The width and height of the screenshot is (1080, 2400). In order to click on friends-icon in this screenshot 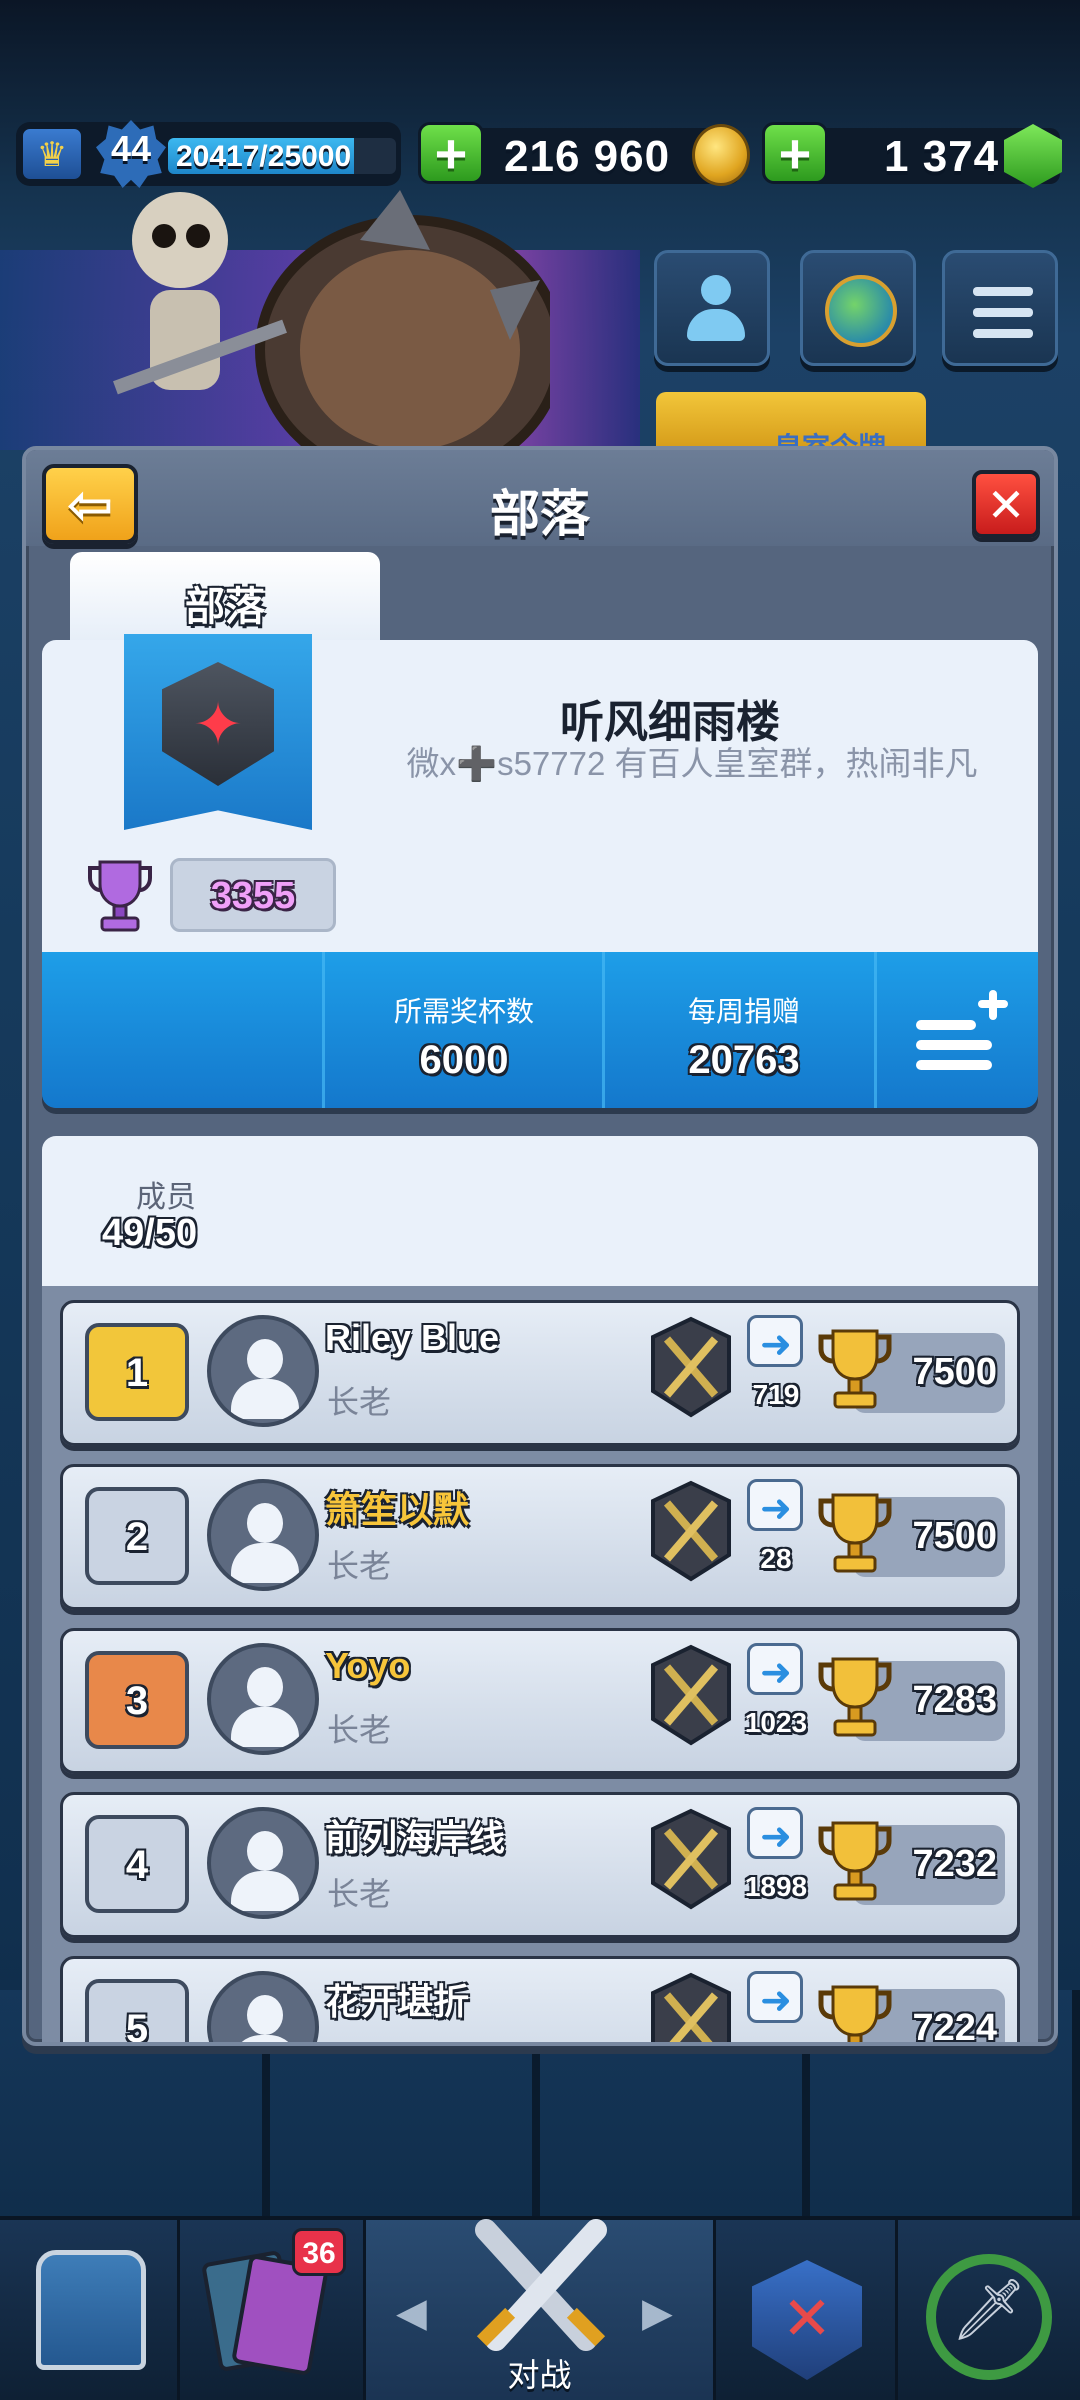, I will do `click(715, 310)`.